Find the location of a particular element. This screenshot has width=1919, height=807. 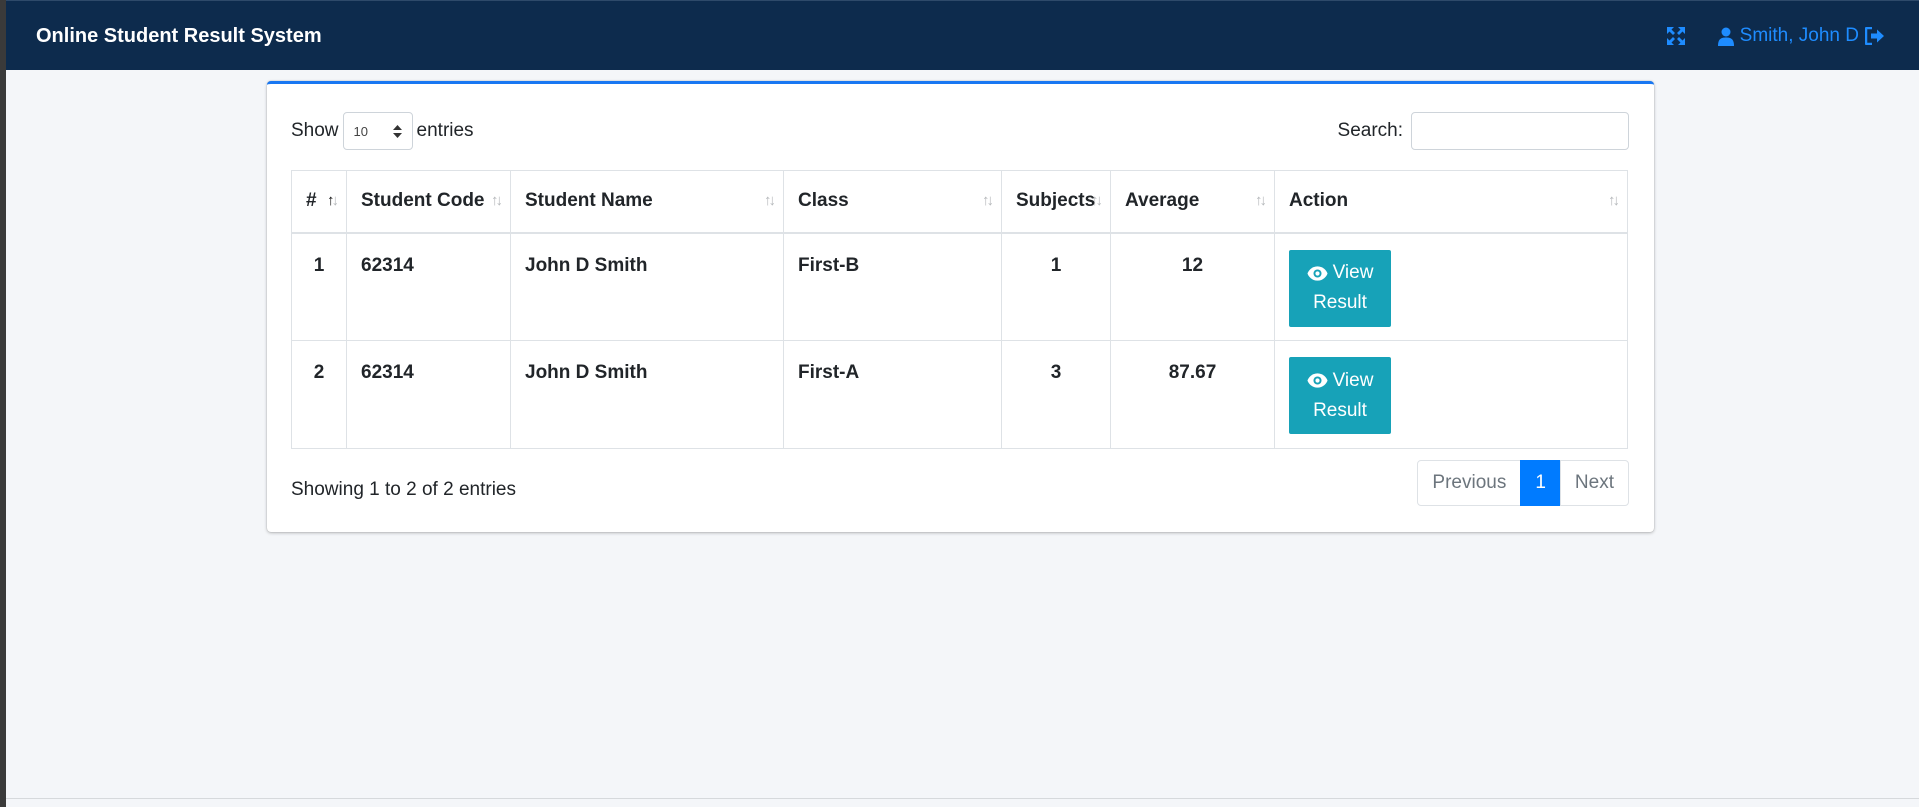

entries-select: 10 is located at coordinates (377, 131).